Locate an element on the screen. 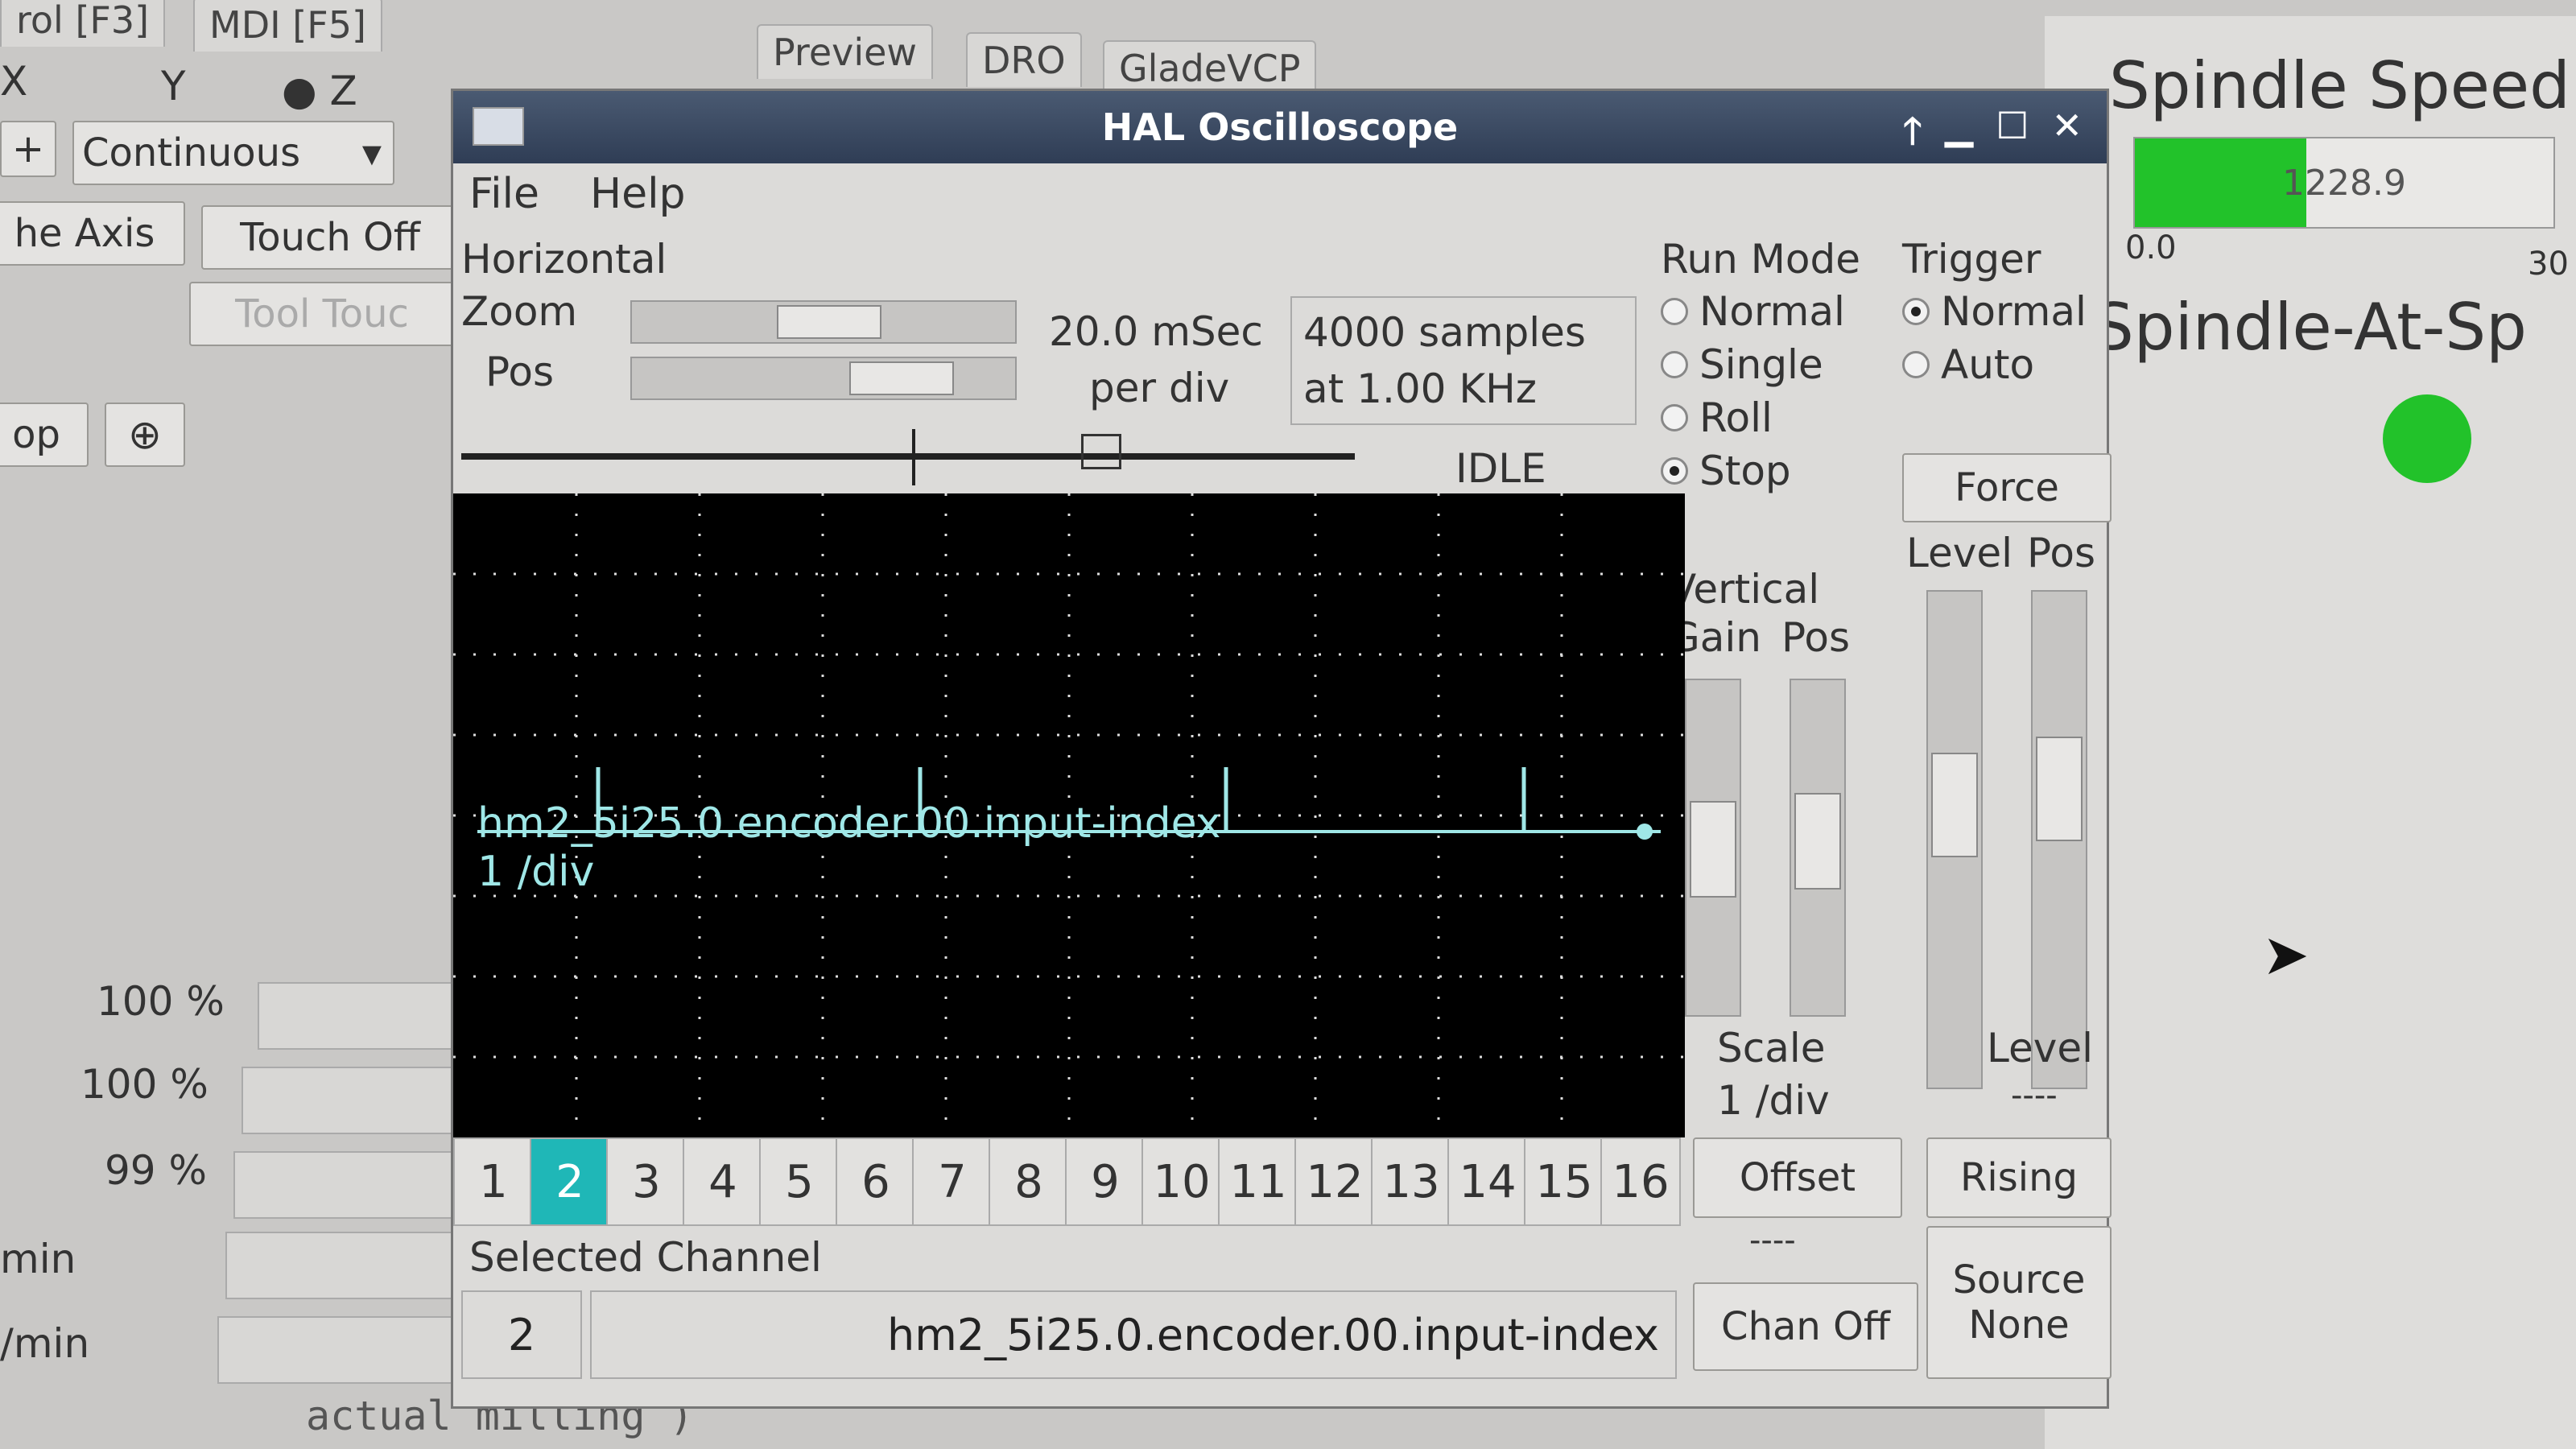 The image size is (2576, 1449). menu-help: Help is located at coordinates (638, 194).